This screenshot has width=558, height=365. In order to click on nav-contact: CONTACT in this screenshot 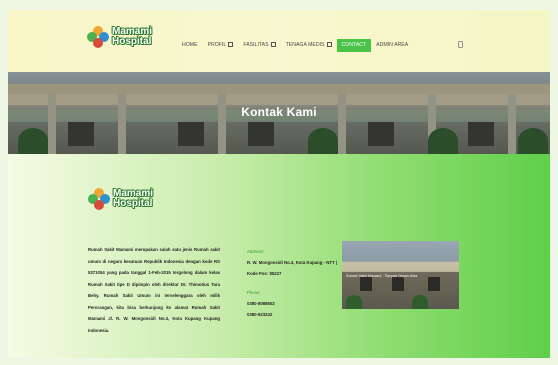, I will do `click(354, 45)`.